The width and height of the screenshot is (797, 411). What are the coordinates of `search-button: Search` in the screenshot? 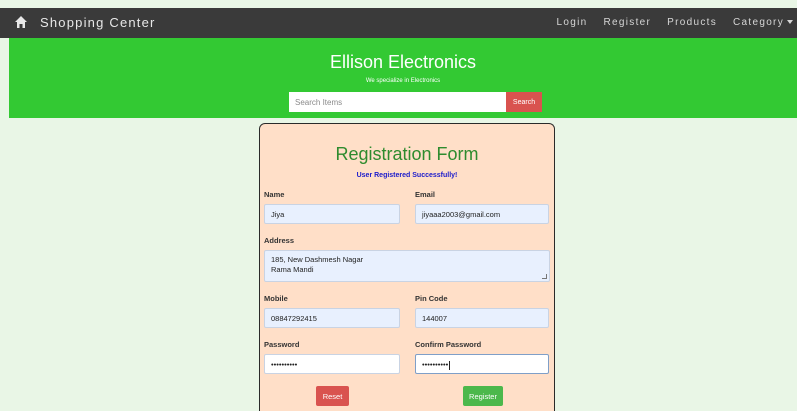 It's located at (524, 102).